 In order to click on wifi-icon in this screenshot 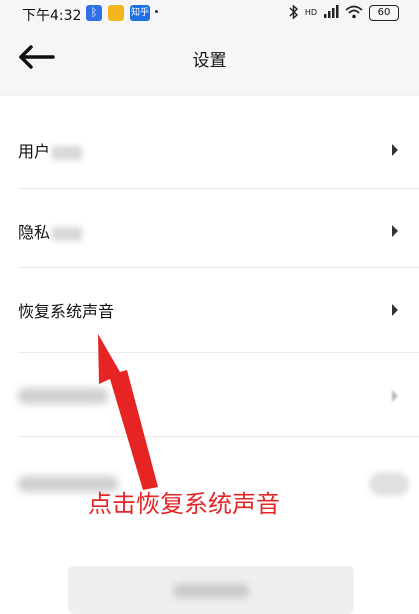, I will do `click(354, 13)`.